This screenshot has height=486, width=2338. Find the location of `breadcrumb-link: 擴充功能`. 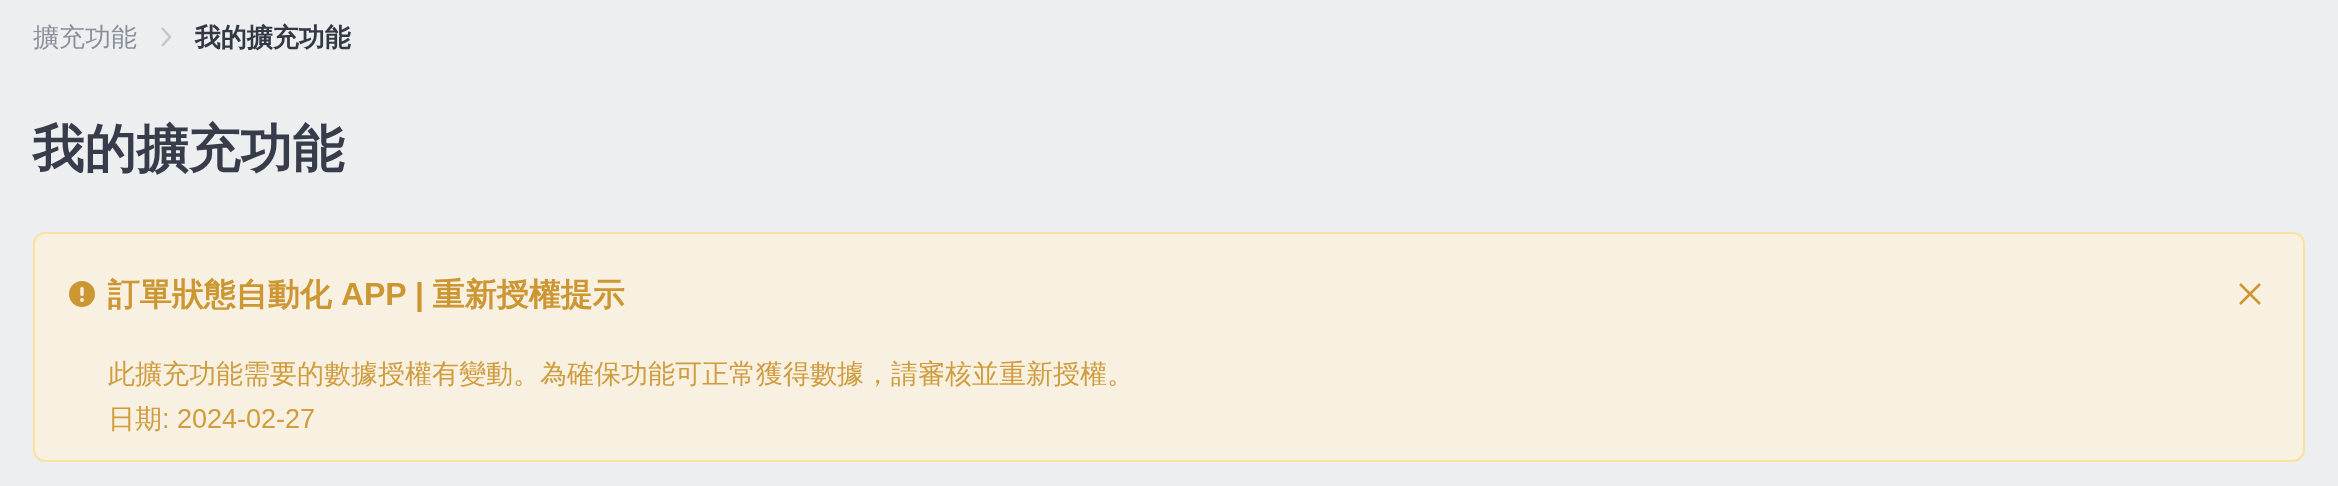

breadcrumb-link: 擴充功能 is located at coordinates (85, 37).